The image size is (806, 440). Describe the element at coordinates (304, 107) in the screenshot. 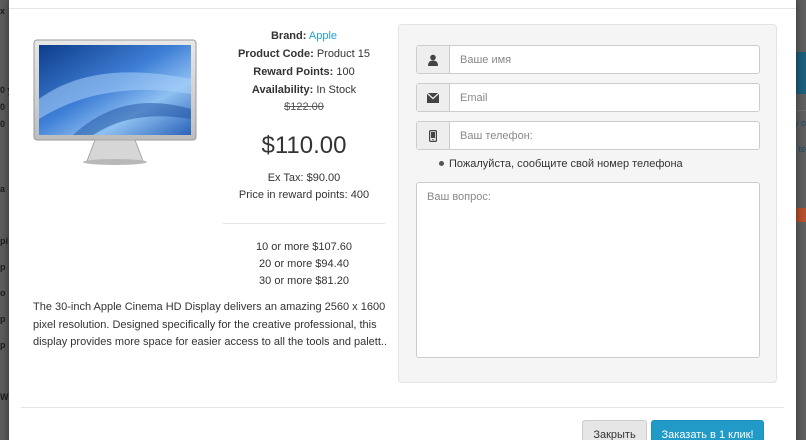

I see `old-price: $122.00` at that location.